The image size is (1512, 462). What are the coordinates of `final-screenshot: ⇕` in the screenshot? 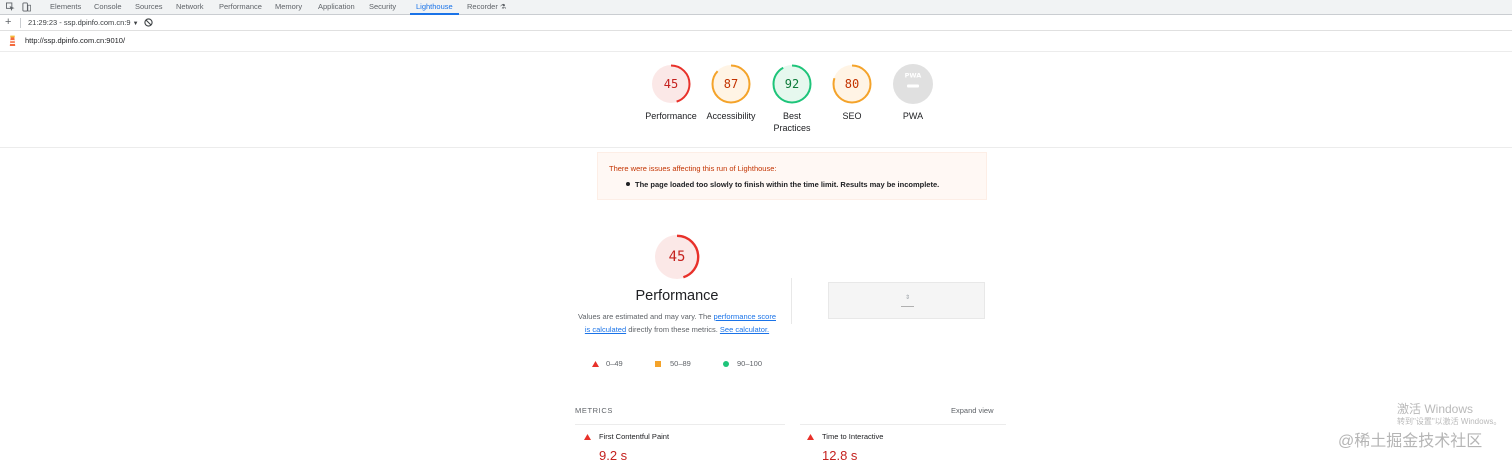 It's located at (906, 300).